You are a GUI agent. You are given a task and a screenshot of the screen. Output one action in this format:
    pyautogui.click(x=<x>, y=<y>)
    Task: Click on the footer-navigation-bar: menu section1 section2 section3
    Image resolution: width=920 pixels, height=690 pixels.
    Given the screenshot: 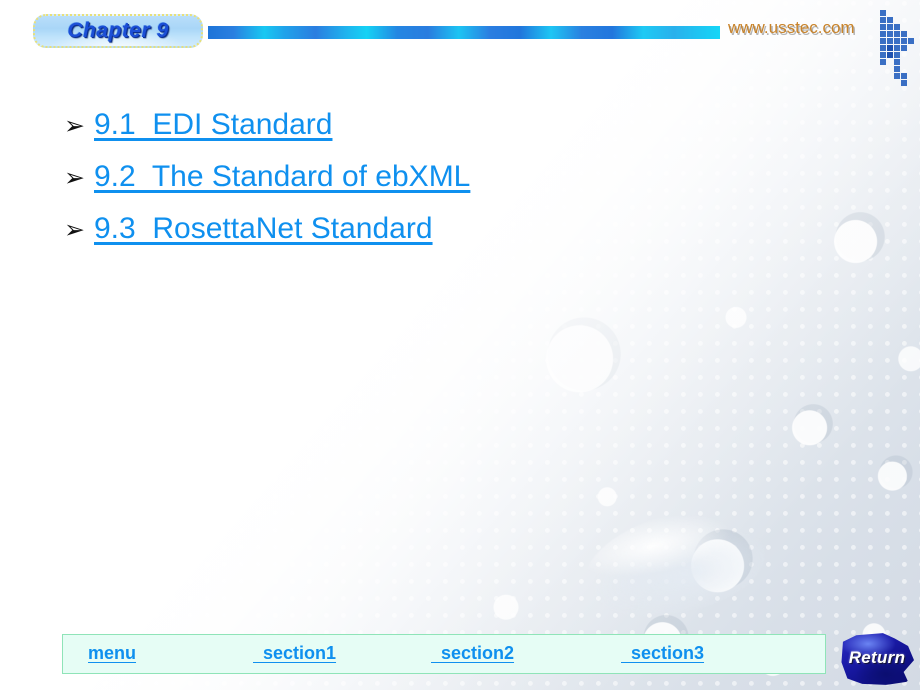 What is the action you would take?
    pyautogui.click(x=444, y=654)
    